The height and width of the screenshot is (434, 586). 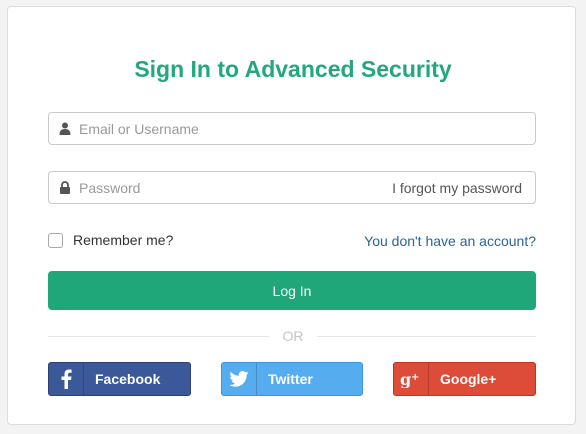 I want to click on google-plus-icon: g +, so click(x=411, y=379).